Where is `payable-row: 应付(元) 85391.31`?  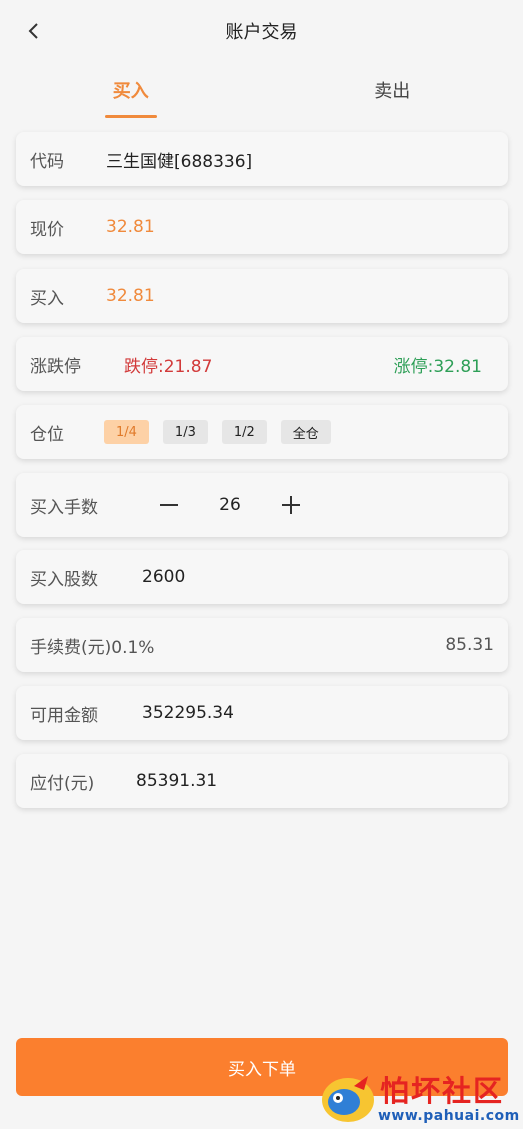
payable-row: 应付(元) 85391.31 is located at coordinates (262, 781).